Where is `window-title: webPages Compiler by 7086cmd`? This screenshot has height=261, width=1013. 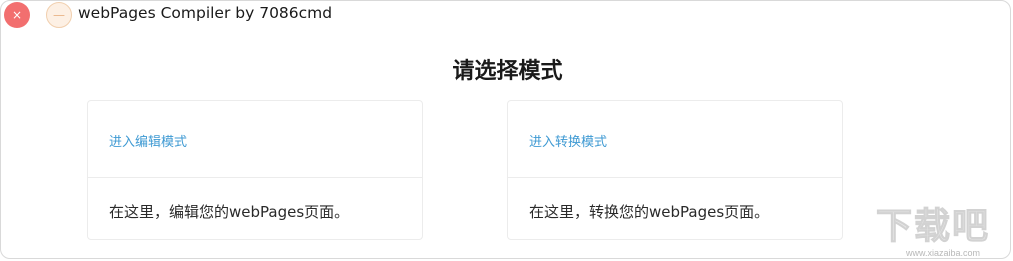 window-title: webPages Compiler by 7086cmd is located at coordinates (205, 13).